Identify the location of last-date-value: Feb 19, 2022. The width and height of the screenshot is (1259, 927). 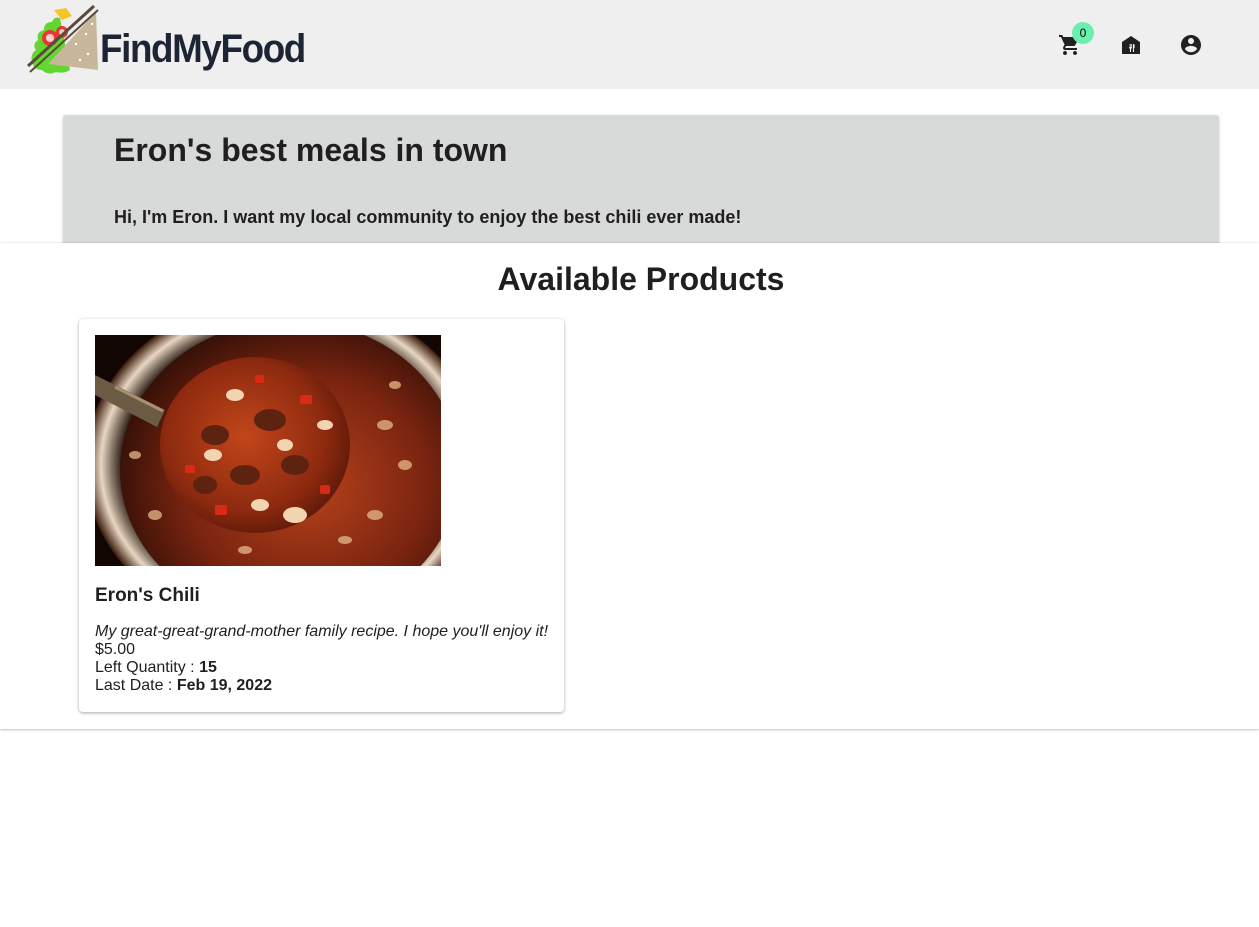
(224, 685).